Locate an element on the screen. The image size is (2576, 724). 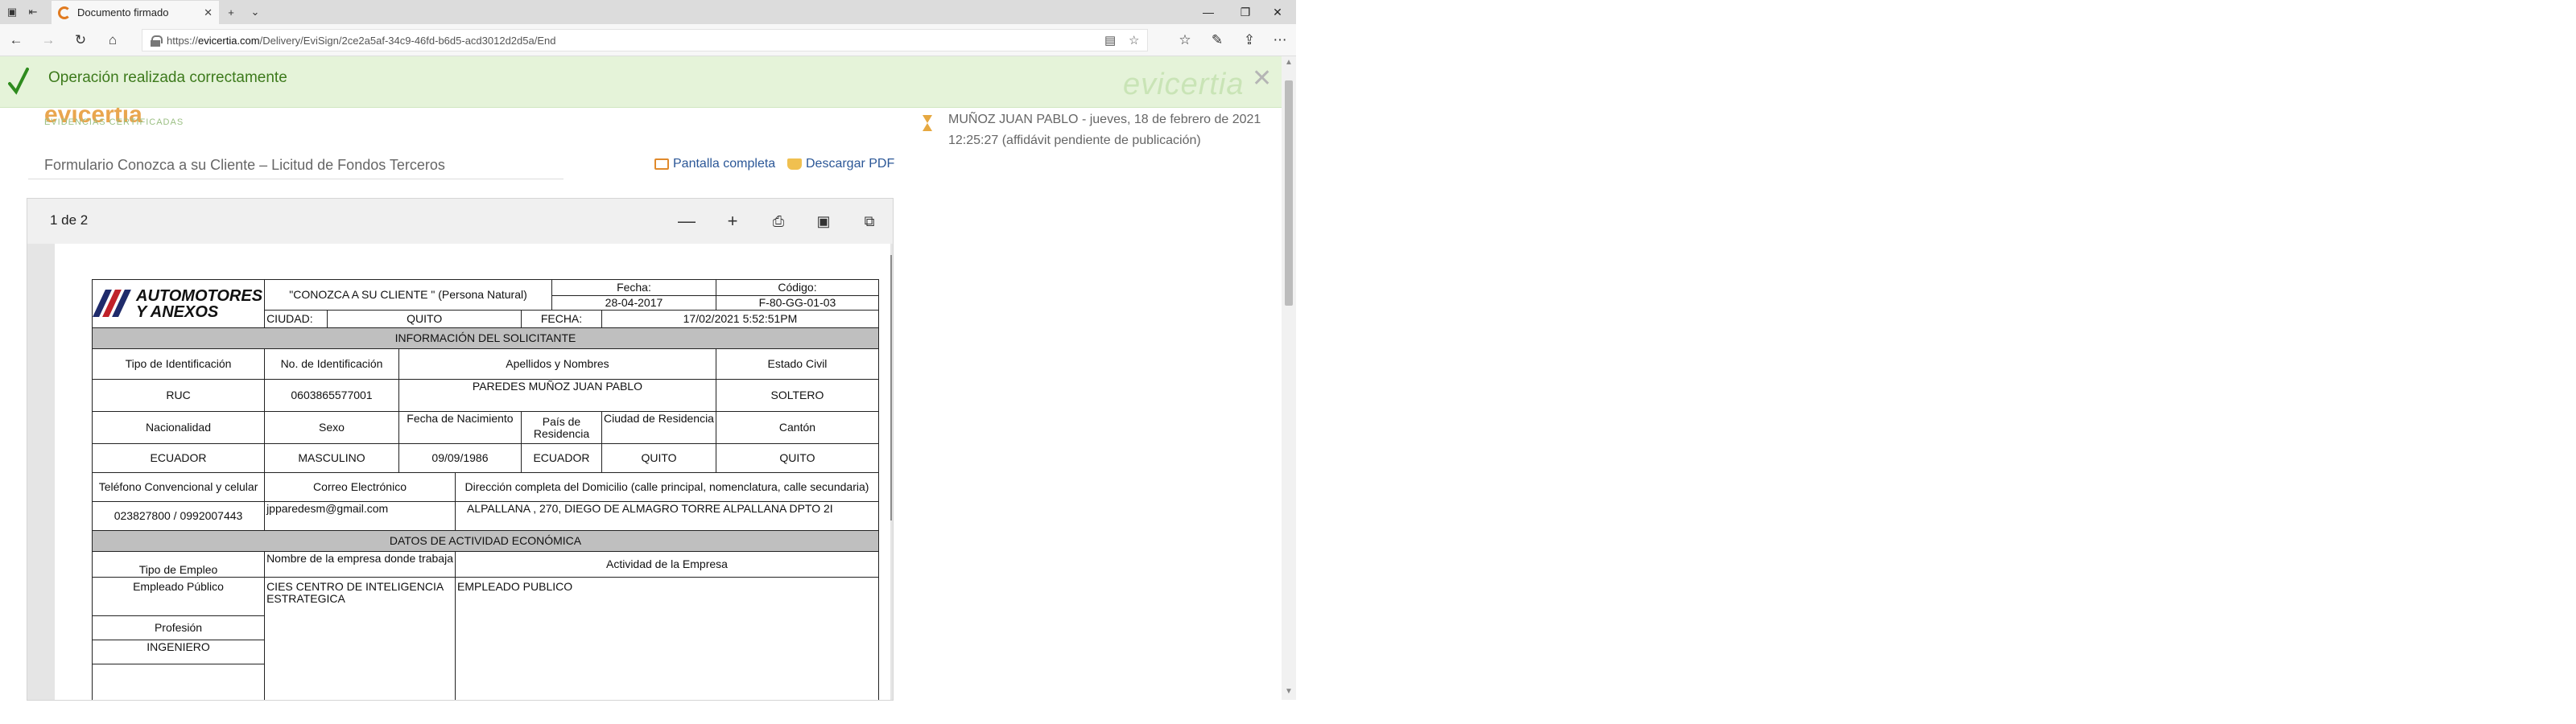
favorite-star-icon: ☆ is located at coordinates (1134, 40).